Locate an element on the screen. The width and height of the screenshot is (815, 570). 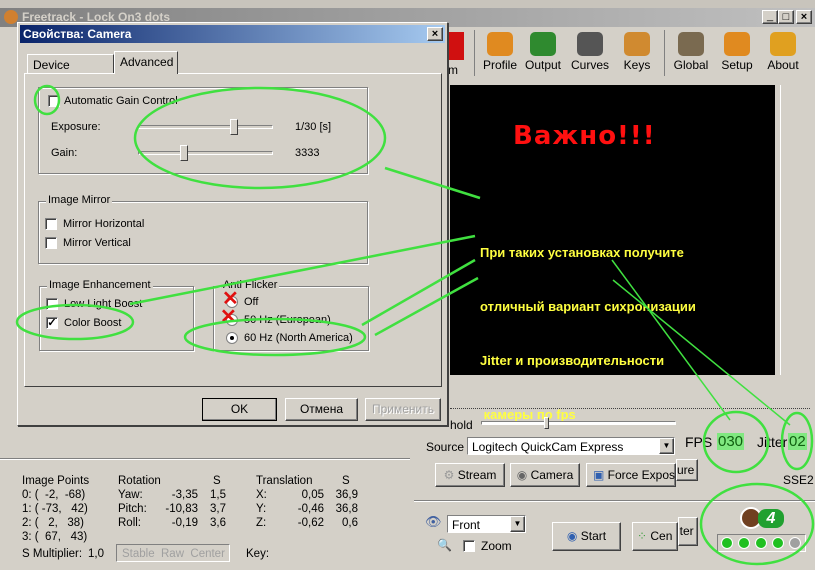
annotation-ellipse-60hz is located at coordinates (275, 337).